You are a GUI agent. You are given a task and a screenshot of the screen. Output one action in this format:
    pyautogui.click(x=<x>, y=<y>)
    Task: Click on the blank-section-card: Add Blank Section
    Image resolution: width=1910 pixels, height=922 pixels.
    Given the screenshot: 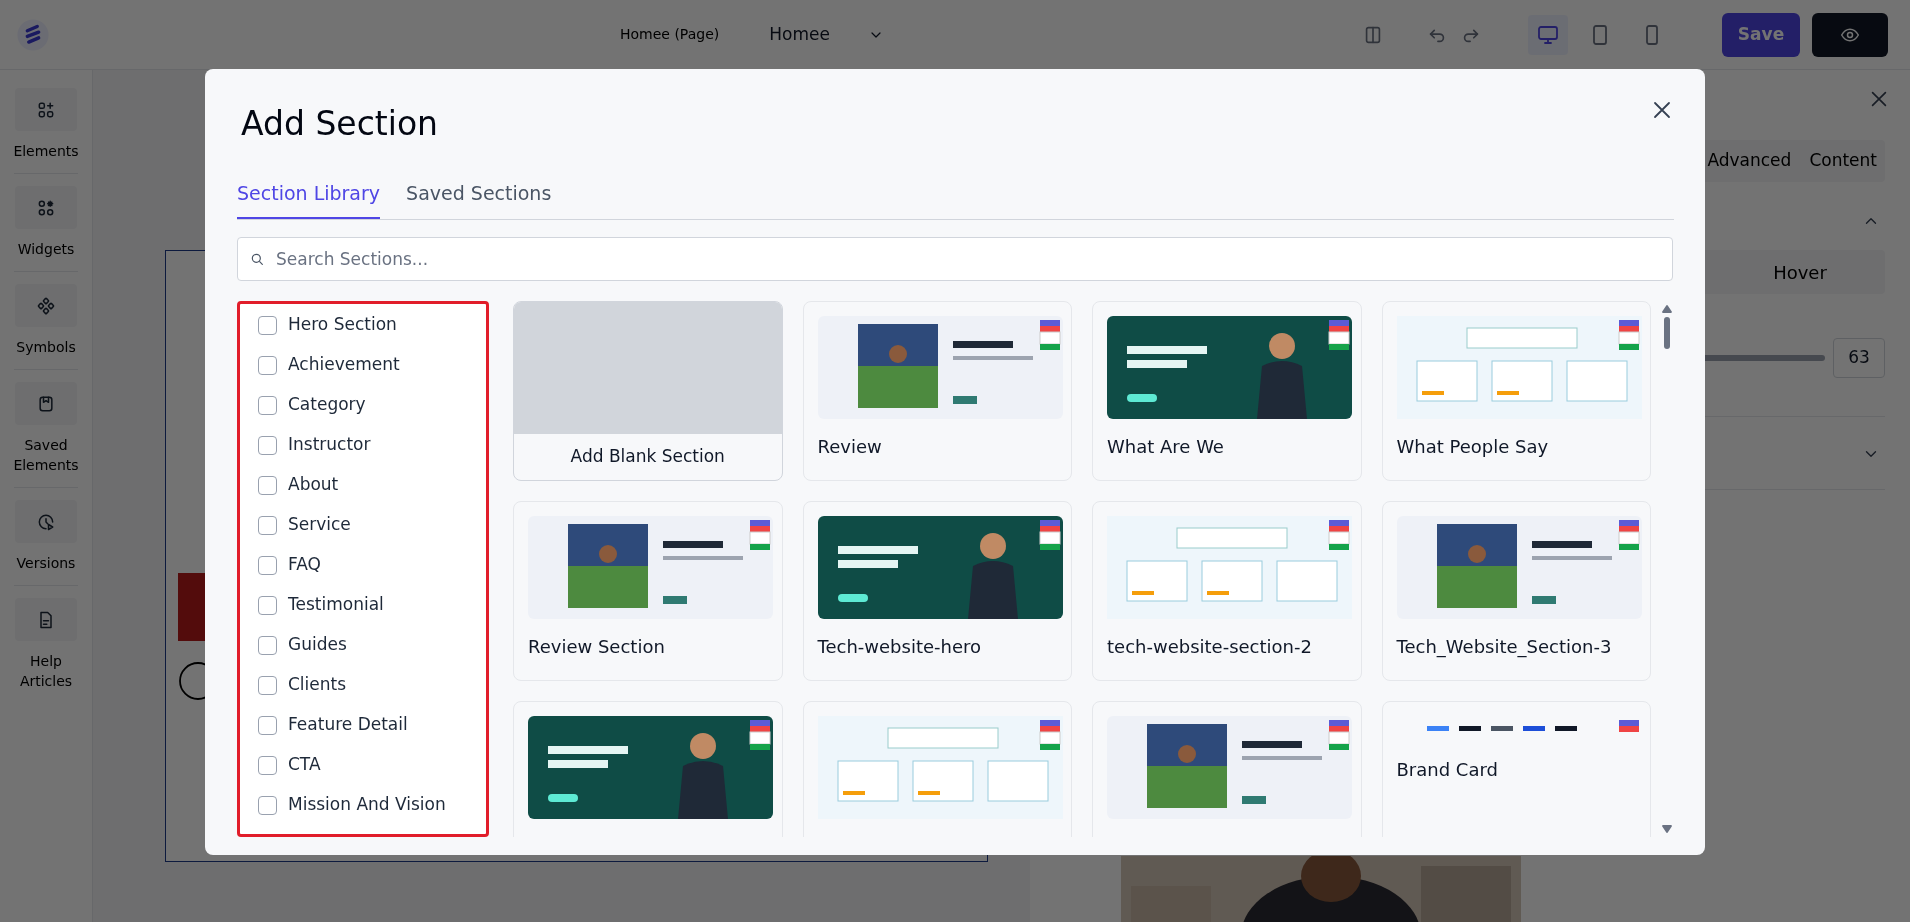 What is the action you would take?
    pyautogui.click(x=648, y=391)
    